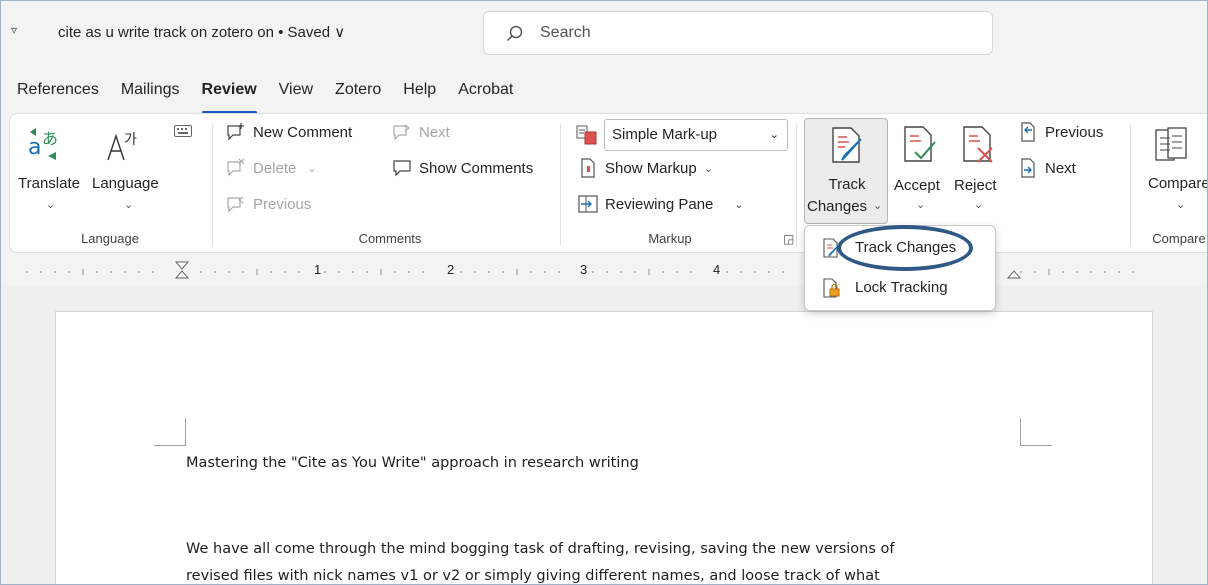 The image size is (1208, 585). Describe the element at coordinates (919, 171) in the screenshot. I see `accept-button: Accept ⌄` at that location.